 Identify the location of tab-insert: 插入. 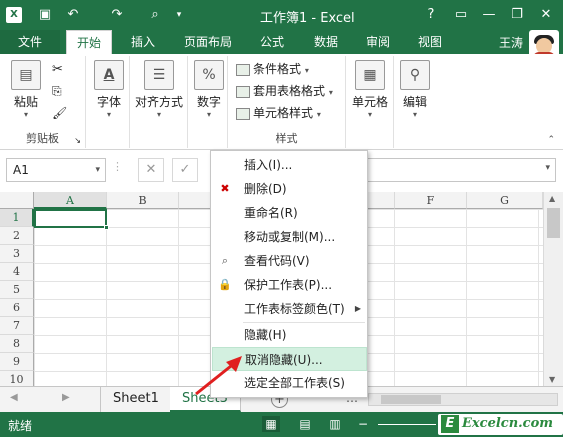
(143, 42).